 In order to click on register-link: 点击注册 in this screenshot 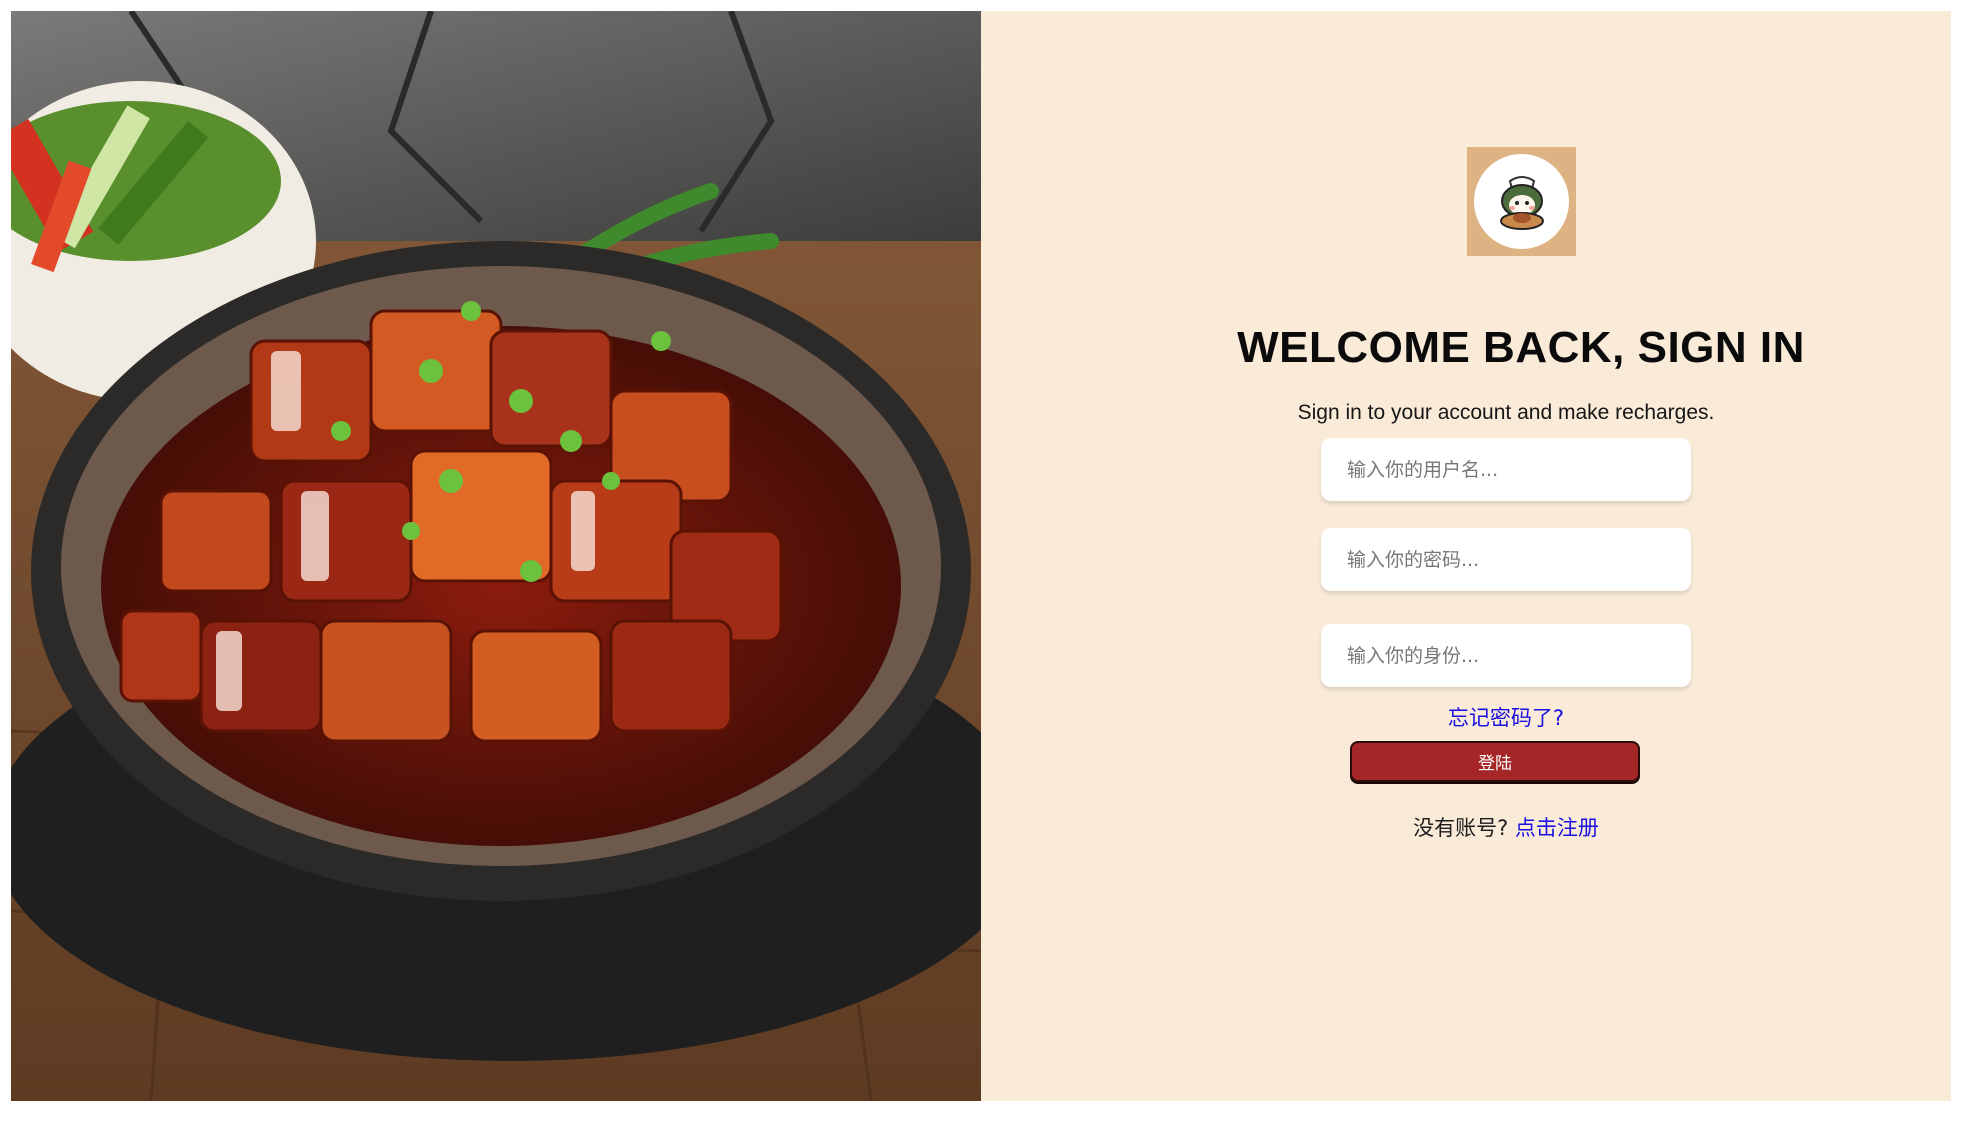, I will do `click(1557, 828)`.